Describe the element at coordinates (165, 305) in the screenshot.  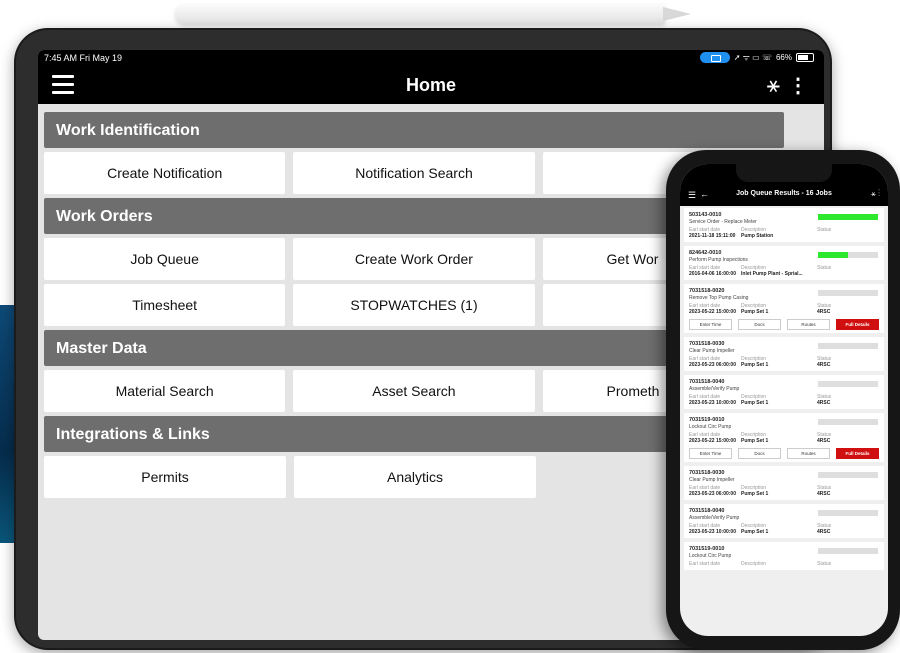
I see `timesheet-button: Timesheet` at that location.